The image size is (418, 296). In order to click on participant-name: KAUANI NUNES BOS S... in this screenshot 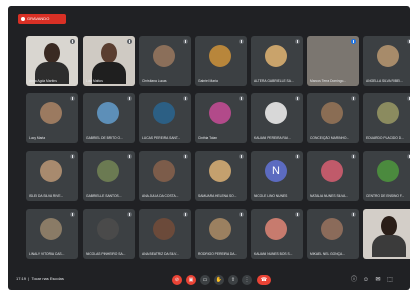, I will do `click(273, 254)`.